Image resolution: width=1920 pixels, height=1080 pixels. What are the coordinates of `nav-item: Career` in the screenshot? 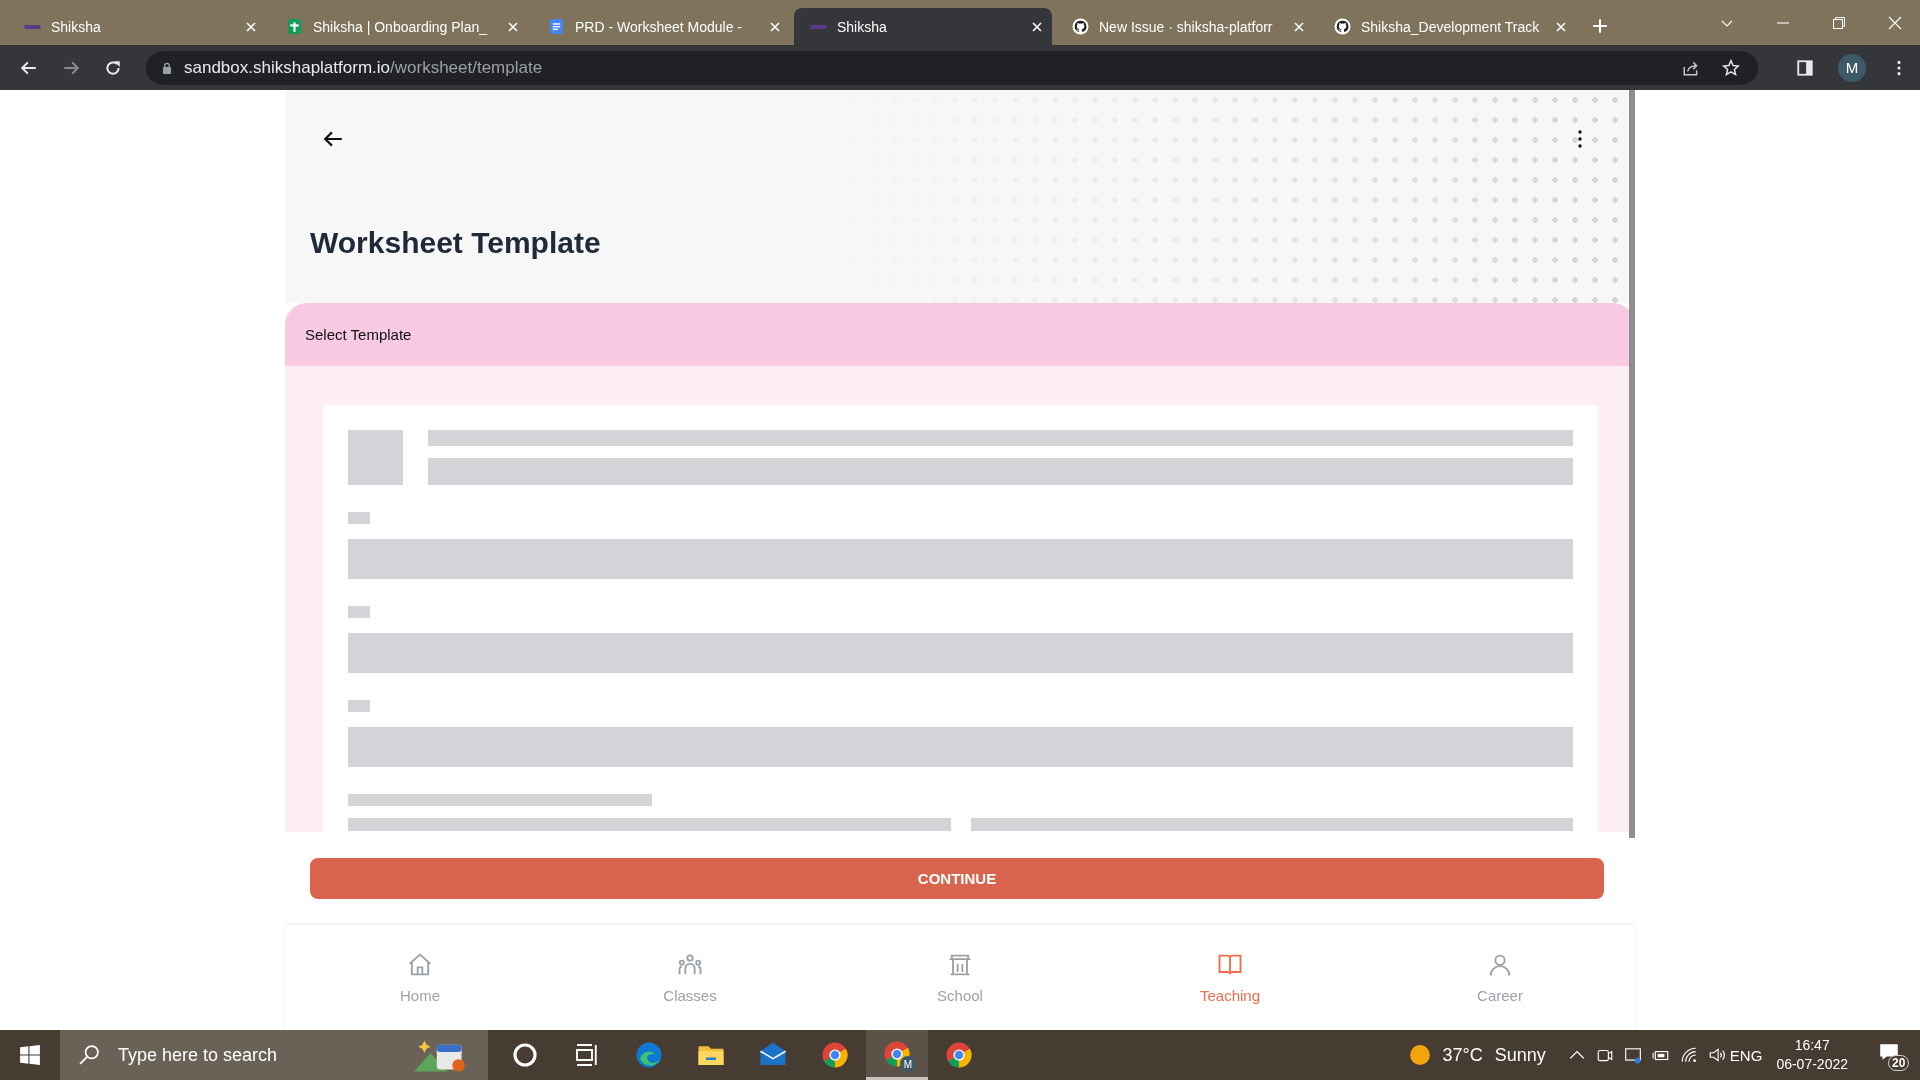 It's located at (1500, 977).